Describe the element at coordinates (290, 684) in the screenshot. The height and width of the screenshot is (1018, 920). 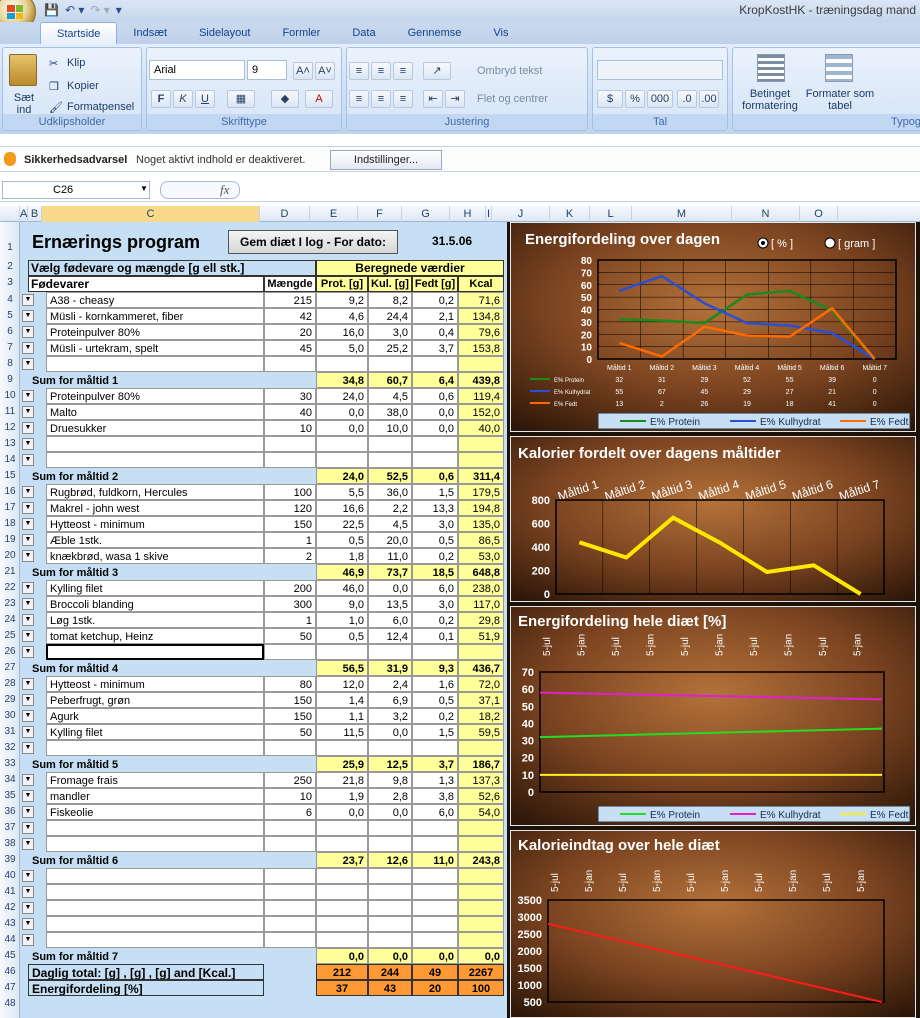
I see `amount: 80` at that location.